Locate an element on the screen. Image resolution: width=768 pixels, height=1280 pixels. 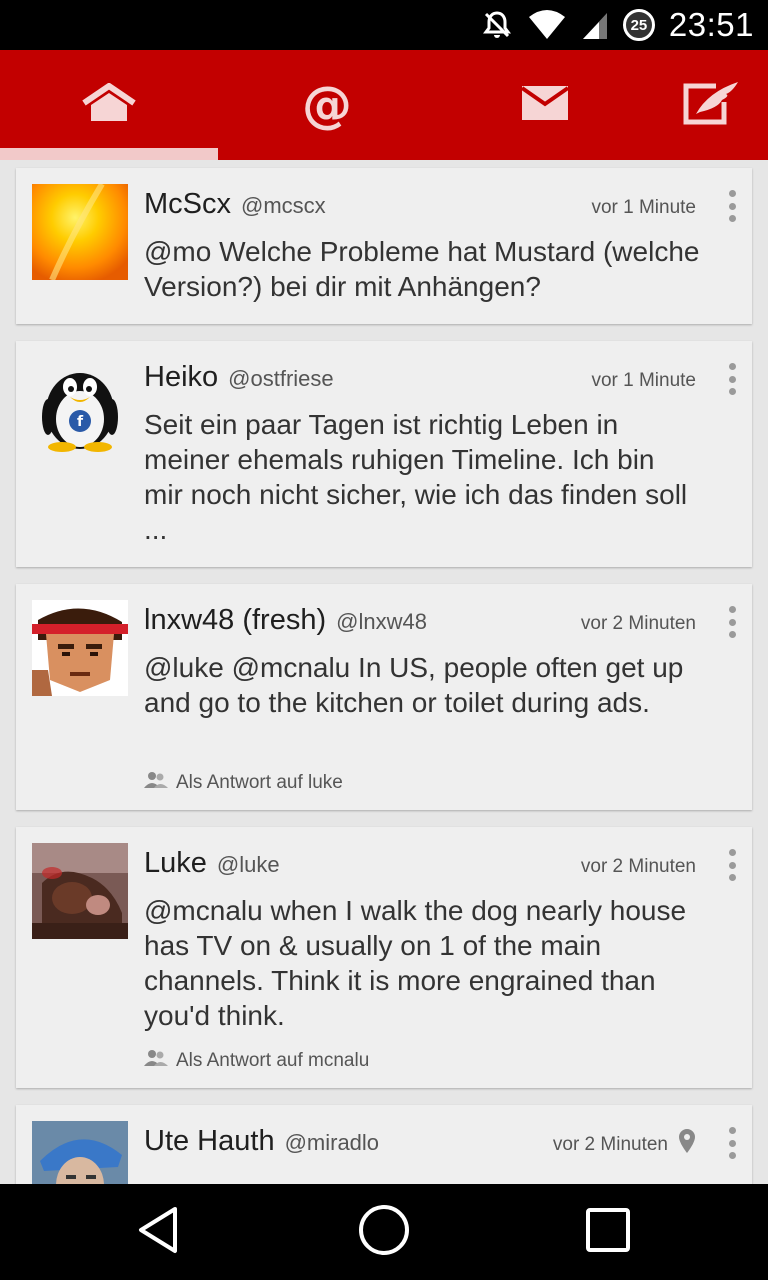
reply-context: Als Antwort auf mcnalu is located at coordinates (256, 1061).